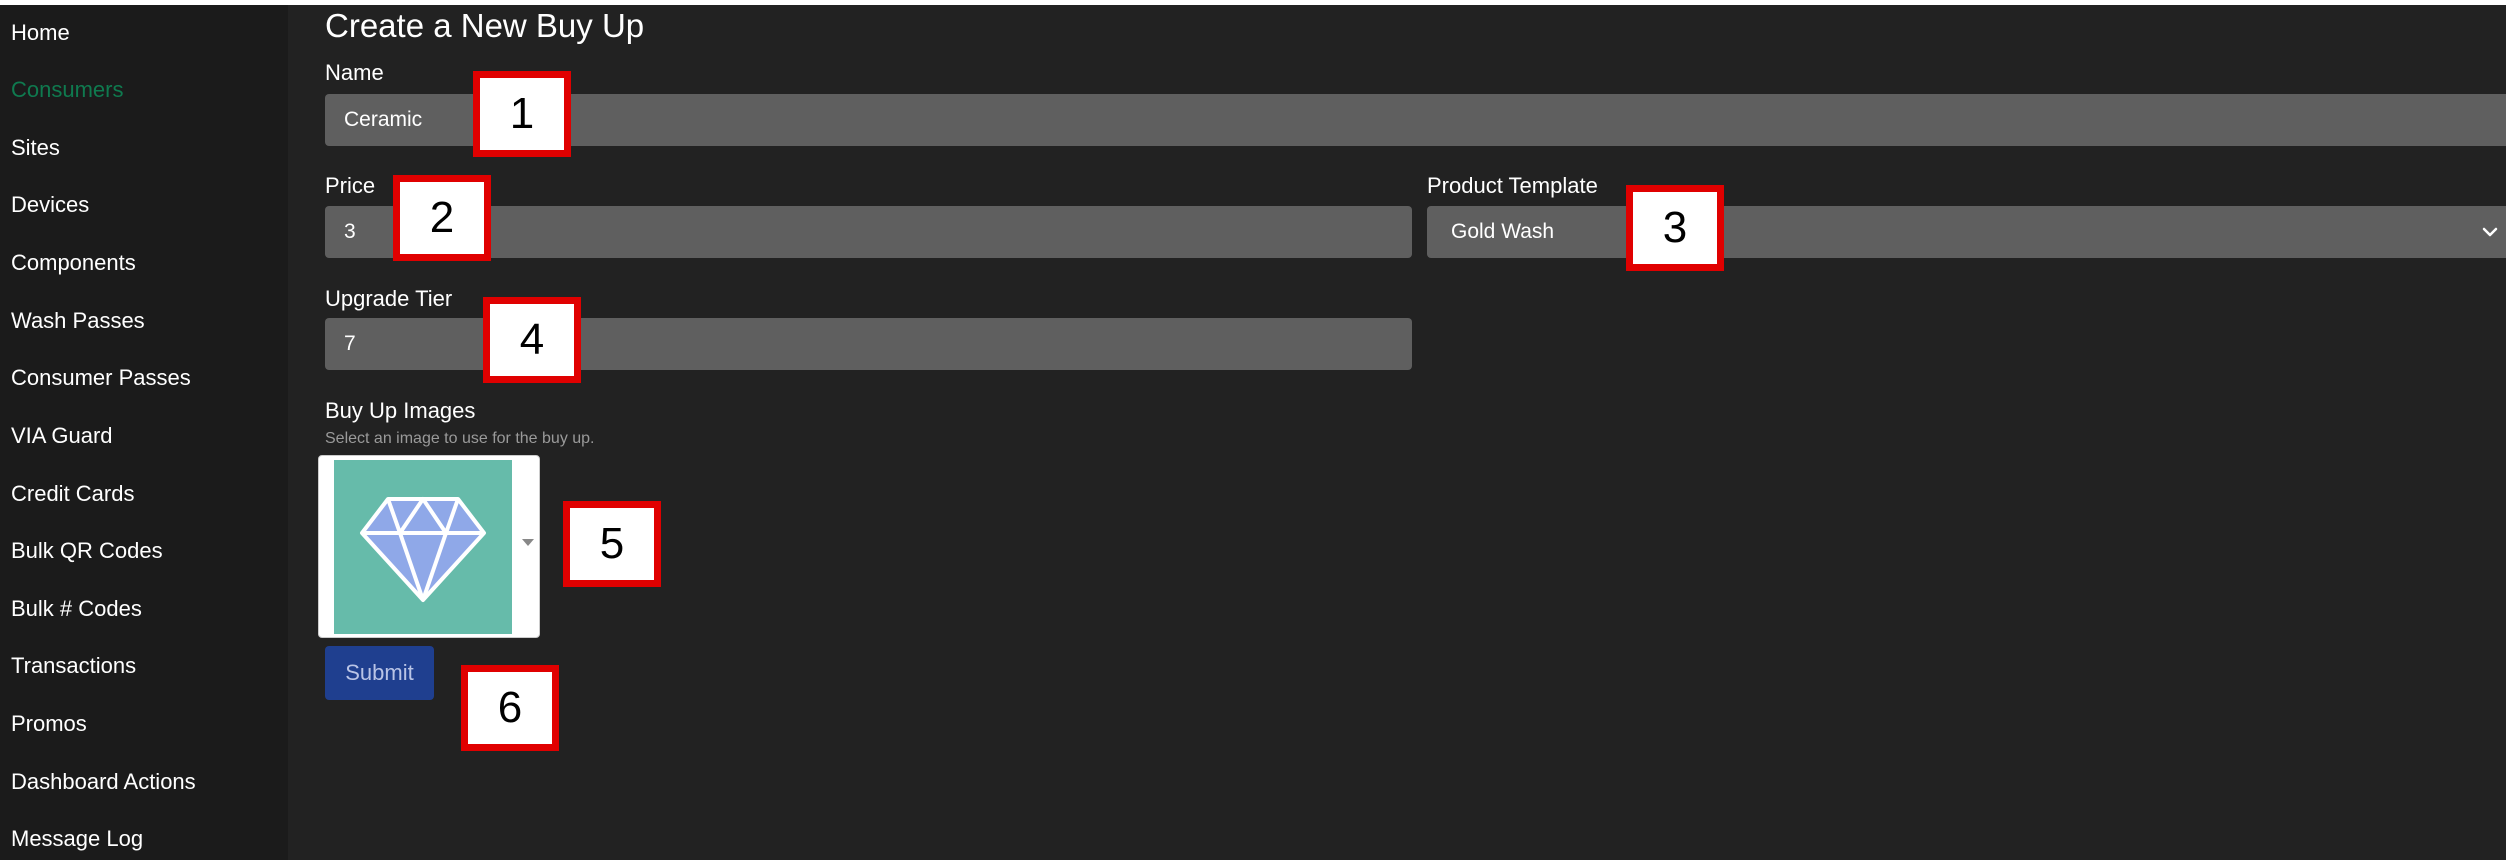 This screenshot has width=2506, height=860. What do you see at coordinates (35, 148) in the screenshot?
I see `sidebar-item-sites: Sites` at bounding box center [35, 148].